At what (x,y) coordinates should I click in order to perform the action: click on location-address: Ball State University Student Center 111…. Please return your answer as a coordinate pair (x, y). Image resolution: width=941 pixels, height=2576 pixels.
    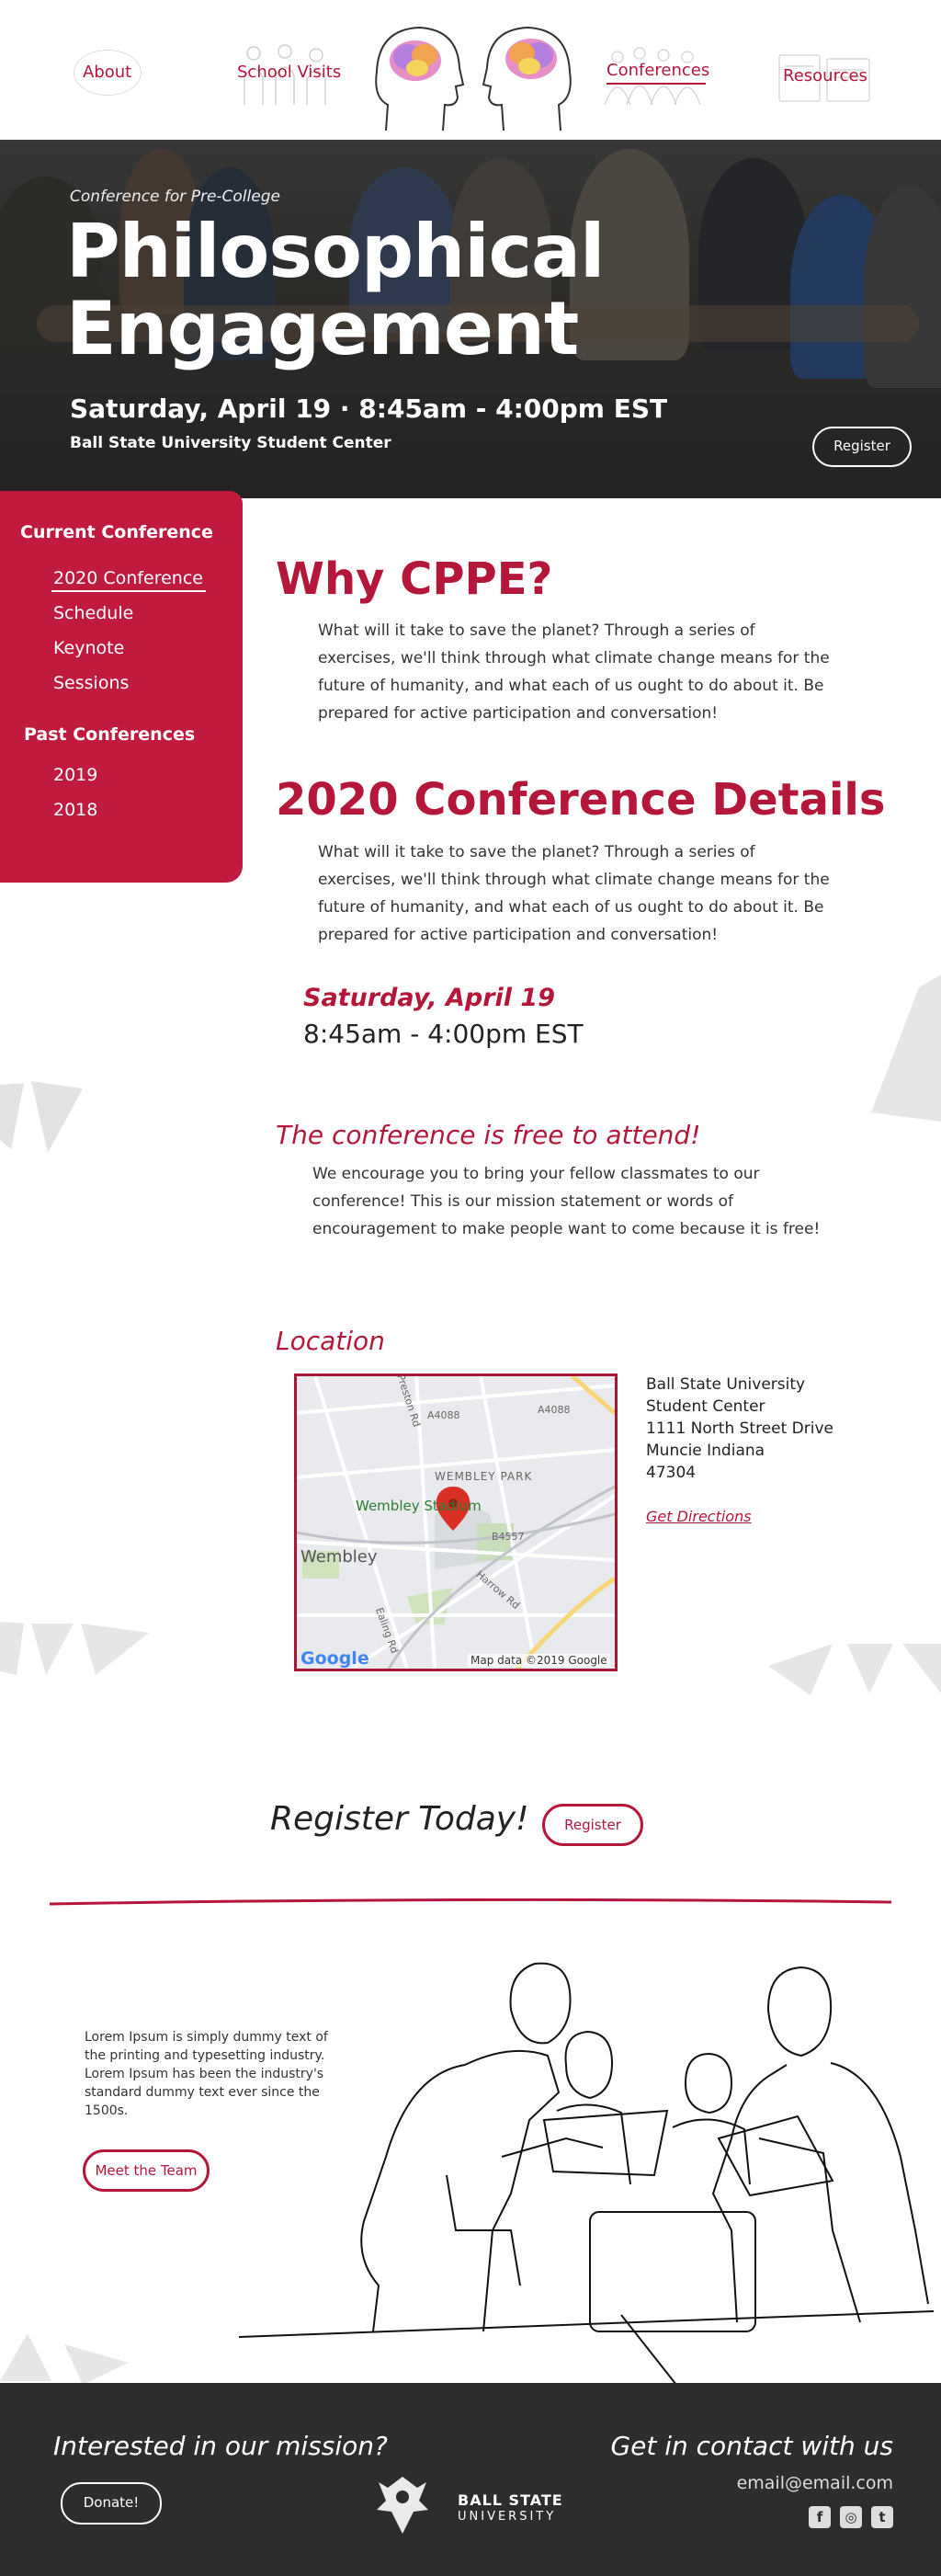
    Looking at the image, I should click on (739, 1428).